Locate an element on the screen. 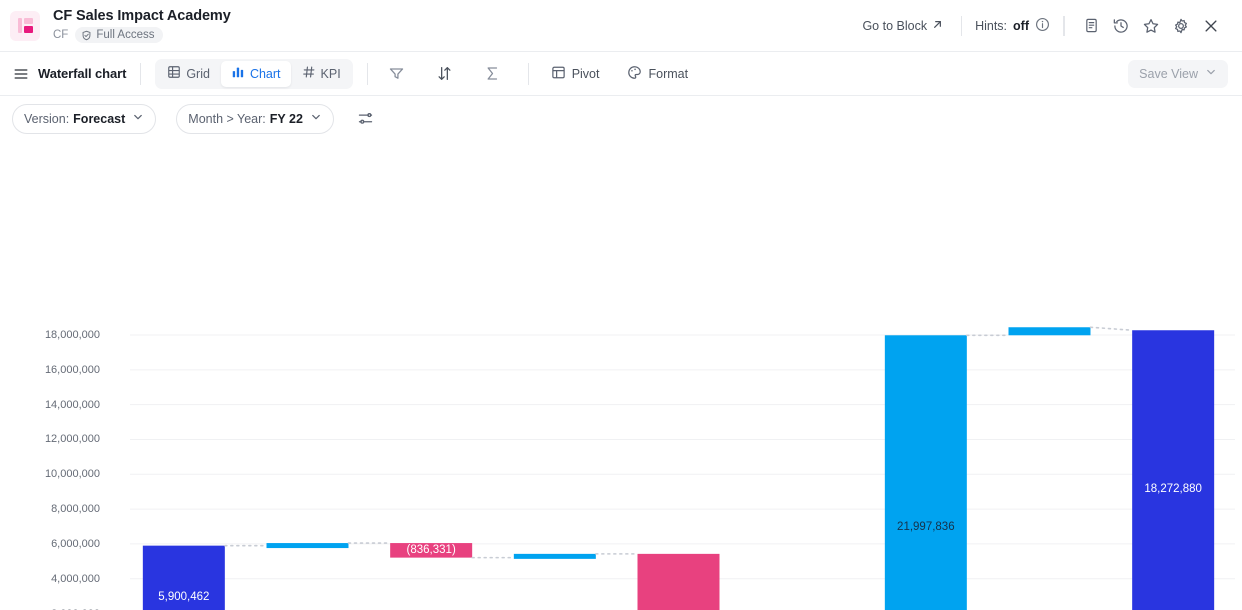  tab-kpi-label: KPI is located at coordinates (330, 73).